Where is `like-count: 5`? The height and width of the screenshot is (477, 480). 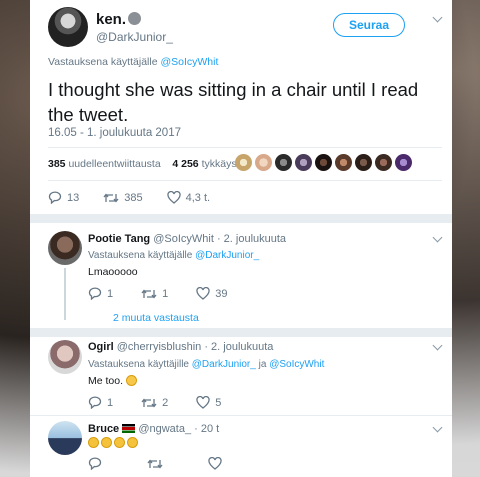 like-count: 5 is located at coordinates (218, 402).